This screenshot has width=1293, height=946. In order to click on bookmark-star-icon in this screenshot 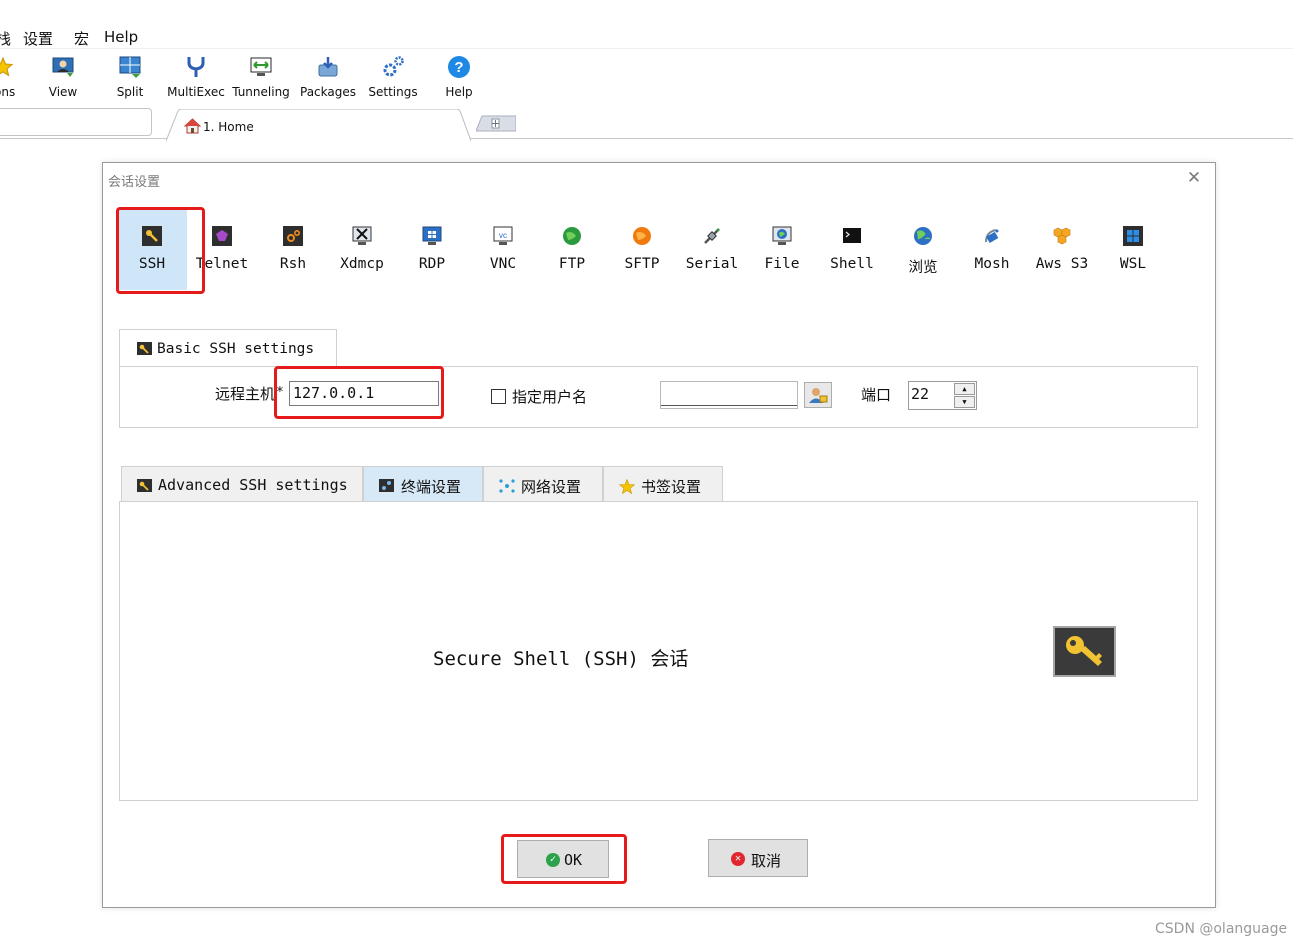, I will do `click(627, 486)`.